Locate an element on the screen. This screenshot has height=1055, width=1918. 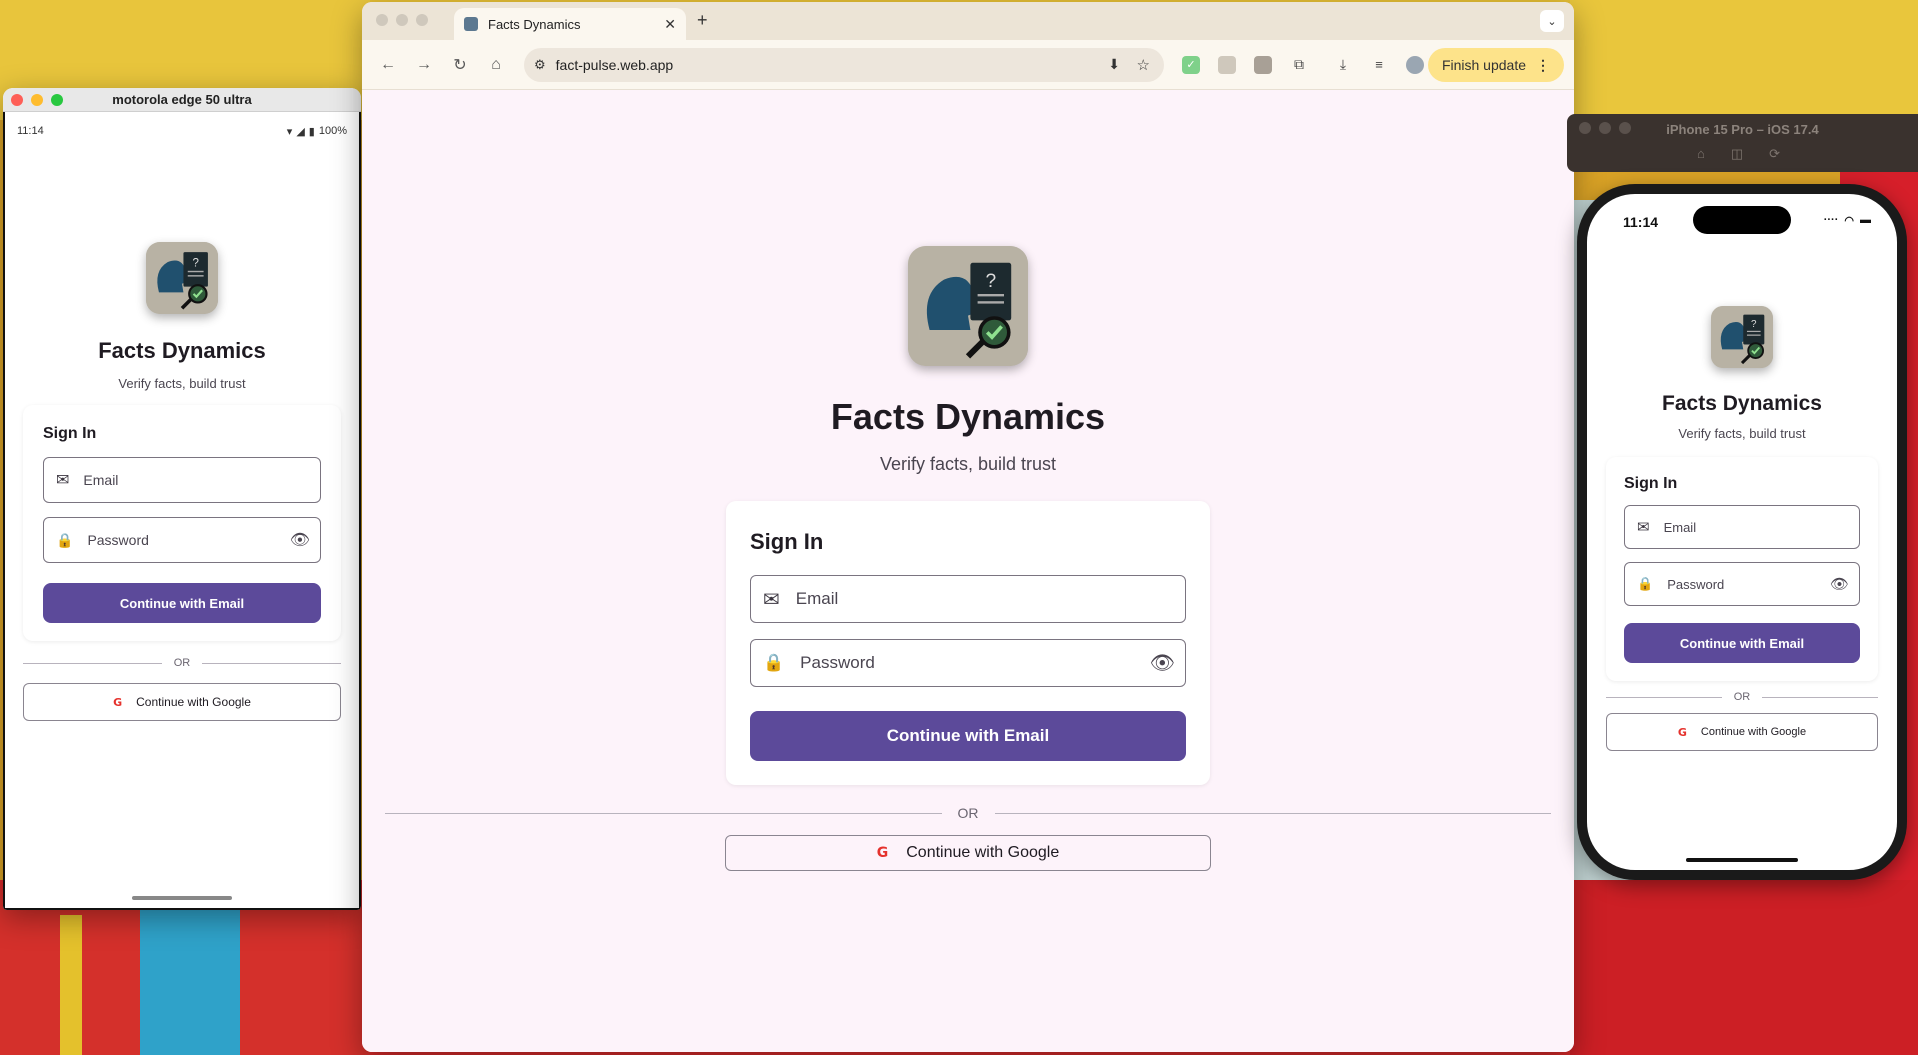
new-tab-icon: + is located at coordinates (702, 20).